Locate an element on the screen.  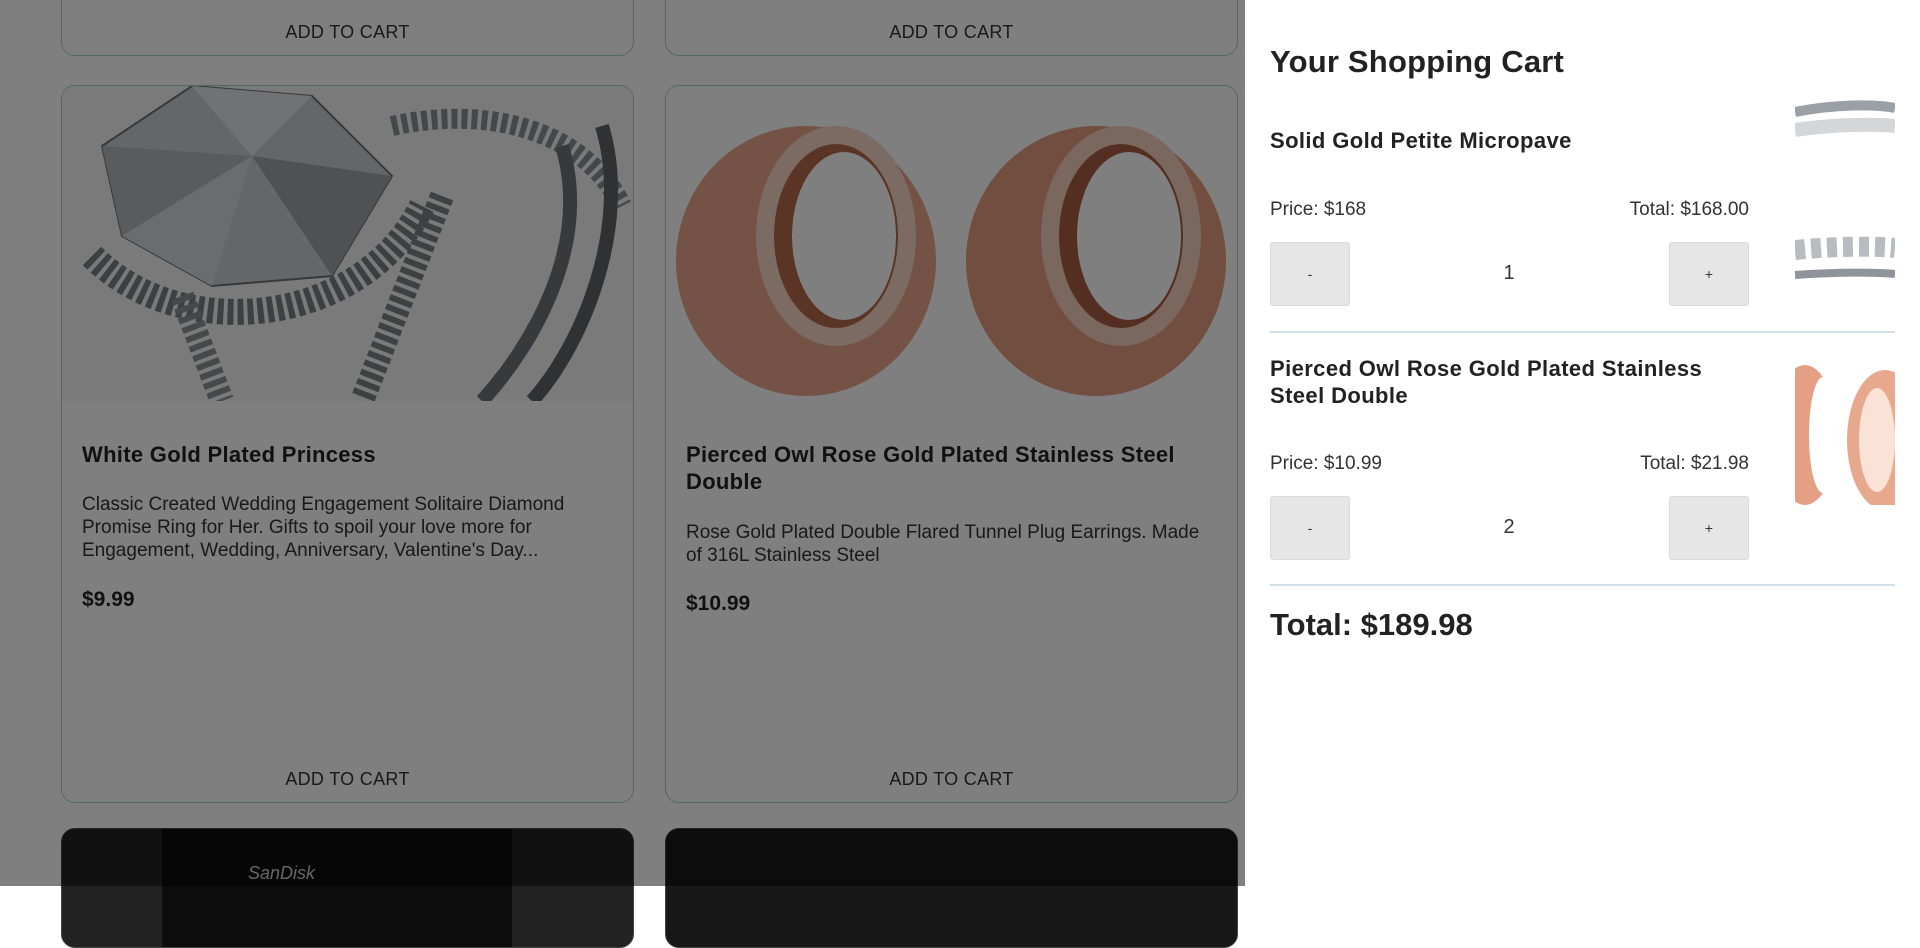
tunnel-plug-thumbnail is located at coordinates (1845, 430).